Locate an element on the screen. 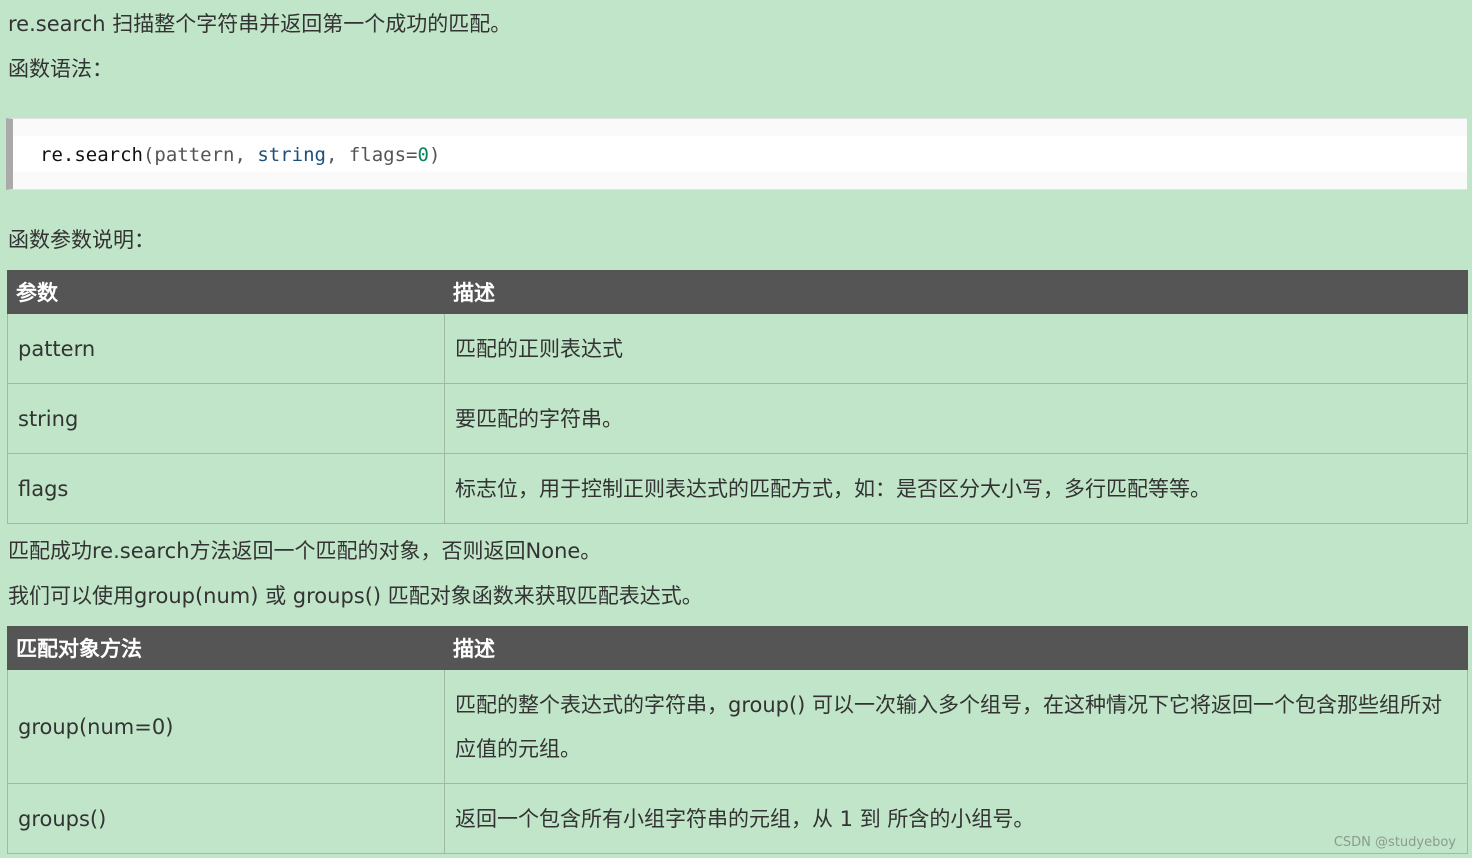 Image resolution: width=1472 pixels, height=858 pixels. code-builtin-string: string is located at coordinates (291, 155).